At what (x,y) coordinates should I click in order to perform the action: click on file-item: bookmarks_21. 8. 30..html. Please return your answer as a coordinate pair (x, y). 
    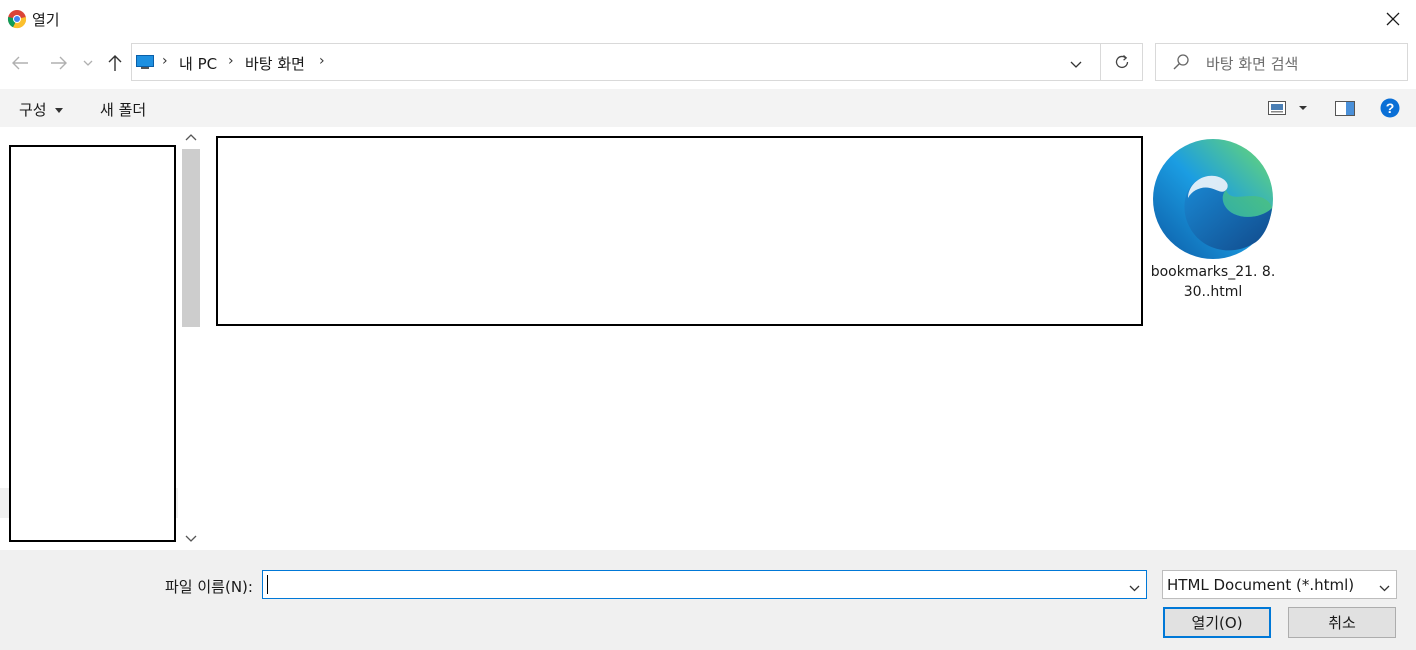
    Looking at the image, I should click on (1213, 221).